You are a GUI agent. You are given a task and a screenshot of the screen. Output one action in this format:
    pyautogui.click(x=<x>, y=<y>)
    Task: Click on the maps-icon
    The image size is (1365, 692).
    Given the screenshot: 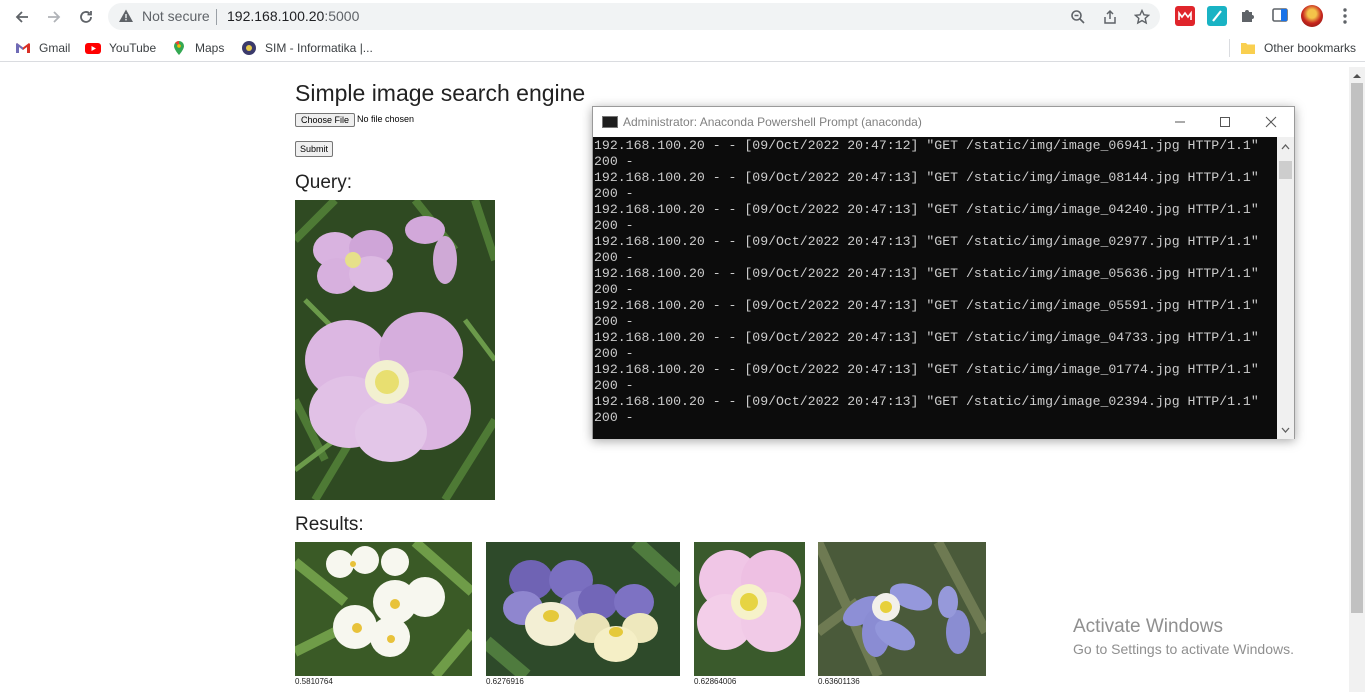 What is the action you would take?
    pyautogui.click(x=179, y=48)
    